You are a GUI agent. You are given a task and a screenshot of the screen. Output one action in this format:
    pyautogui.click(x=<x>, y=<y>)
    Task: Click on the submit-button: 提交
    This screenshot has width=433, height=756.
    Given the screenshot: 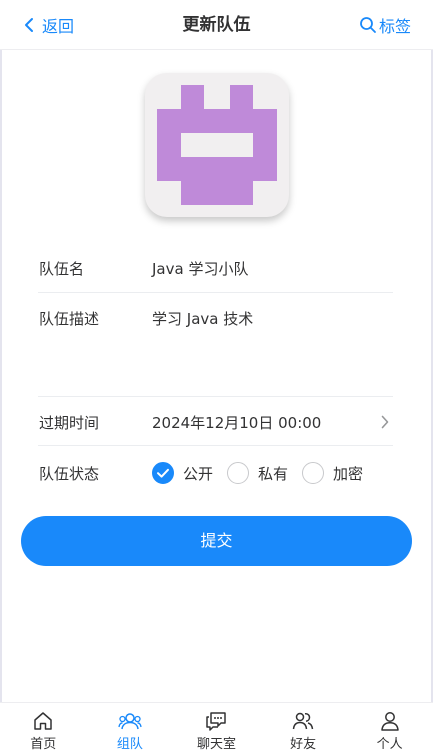 What is the action you would take?
    pyautogui.click(x=216, y=541)
    